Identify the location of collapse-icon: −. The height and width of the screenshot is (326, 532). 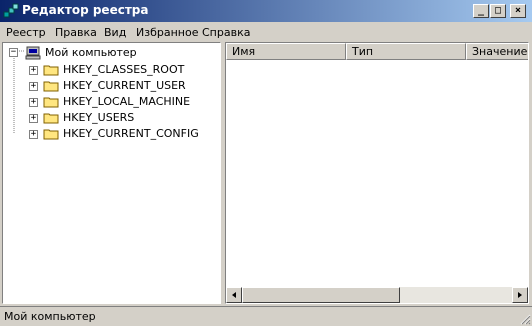
(13, 52).